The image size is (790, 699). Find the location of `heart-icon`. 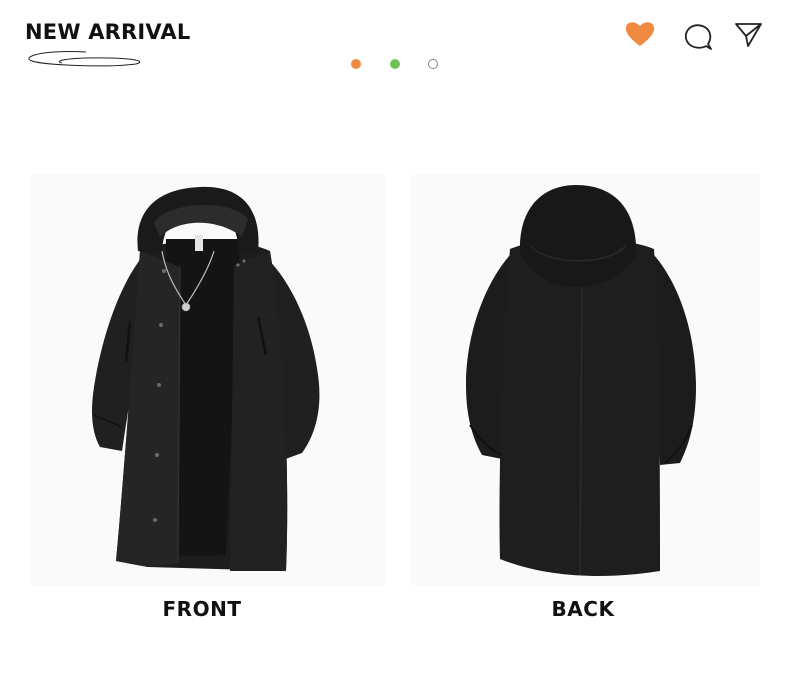

heart-icon is located at coordinates (640, 34).